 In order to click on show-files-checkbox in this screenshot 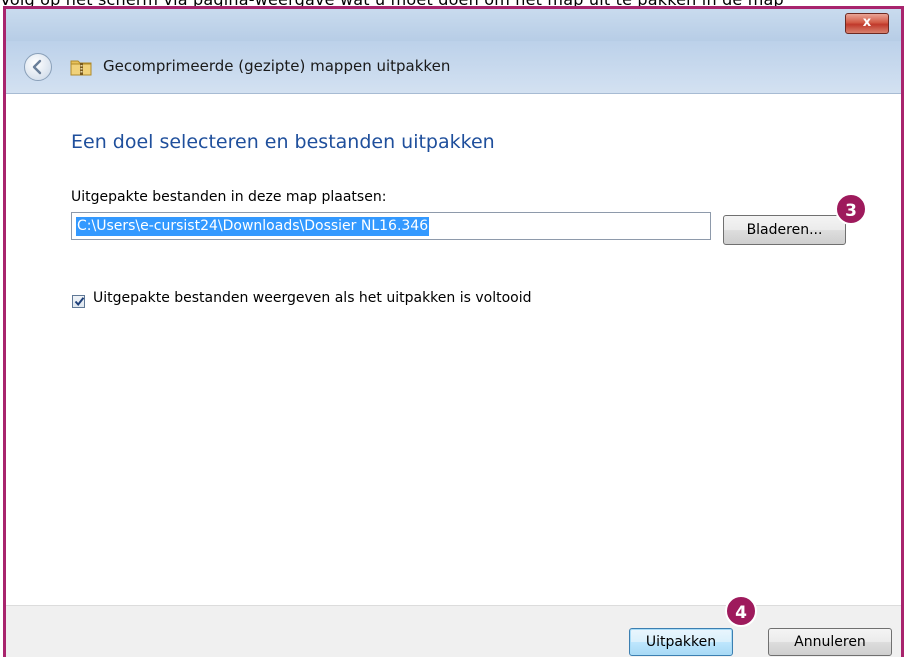, I will do `click(78, 301)`.